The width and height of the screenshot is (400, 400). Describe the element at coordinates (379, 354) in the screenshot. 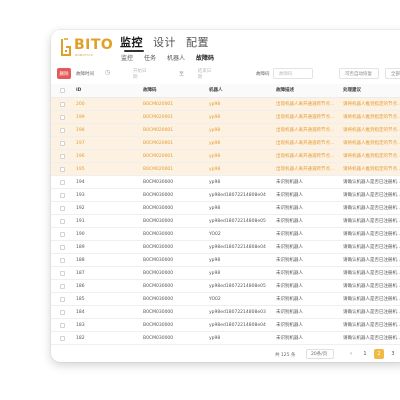

I see `page-2-button: 2` at that location.